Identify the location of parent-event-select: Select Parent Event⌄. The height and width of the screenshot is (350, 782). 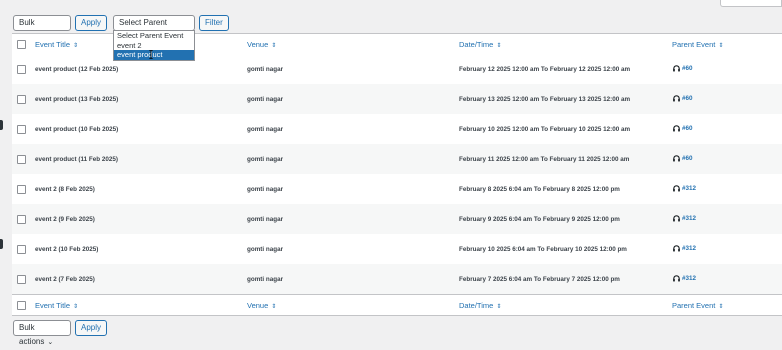
(154, 28).